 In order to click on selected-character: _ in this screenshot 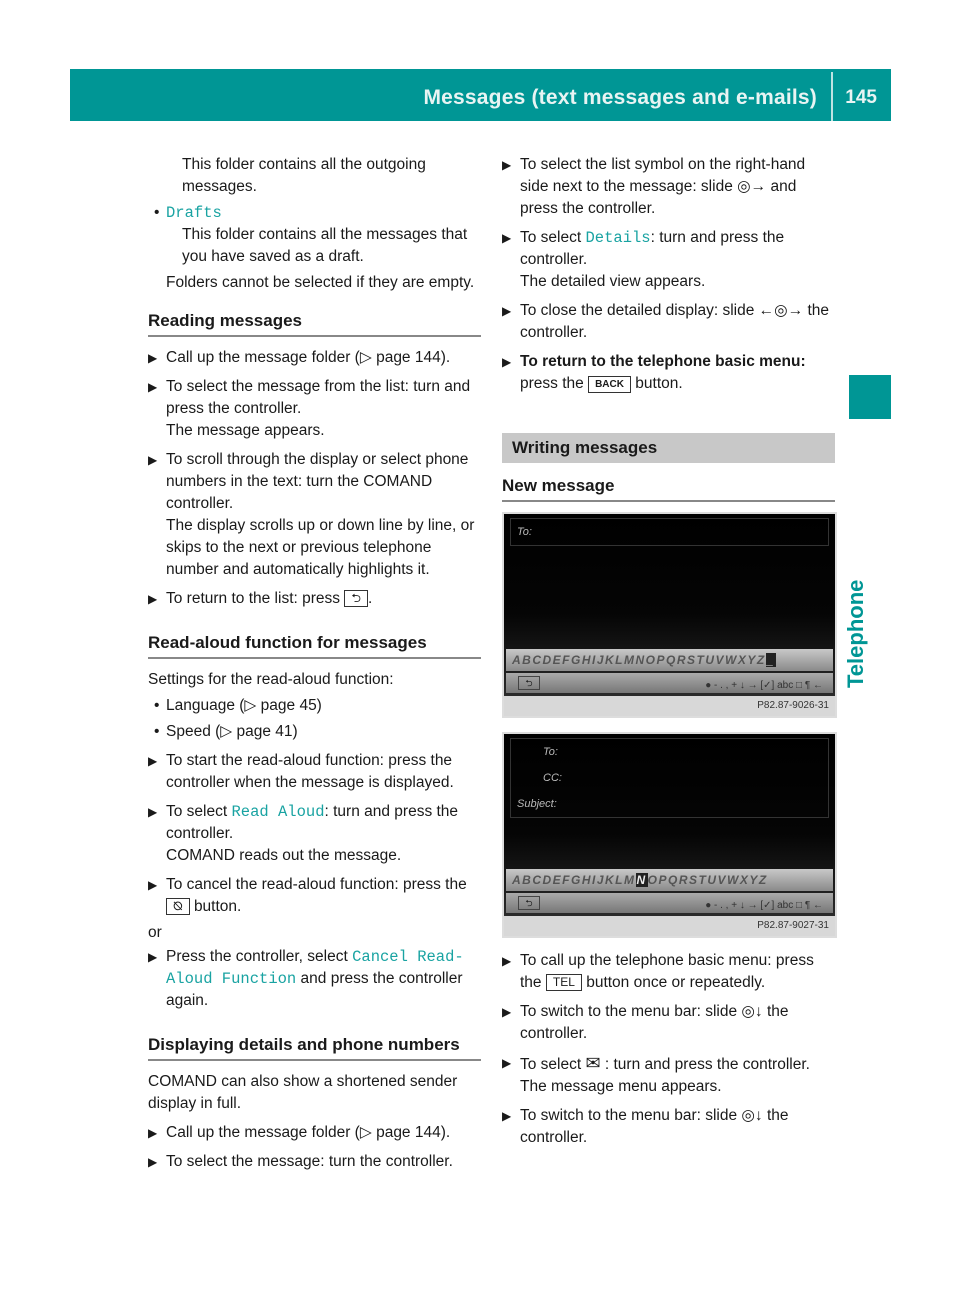, I will do `click(770, 660)`.